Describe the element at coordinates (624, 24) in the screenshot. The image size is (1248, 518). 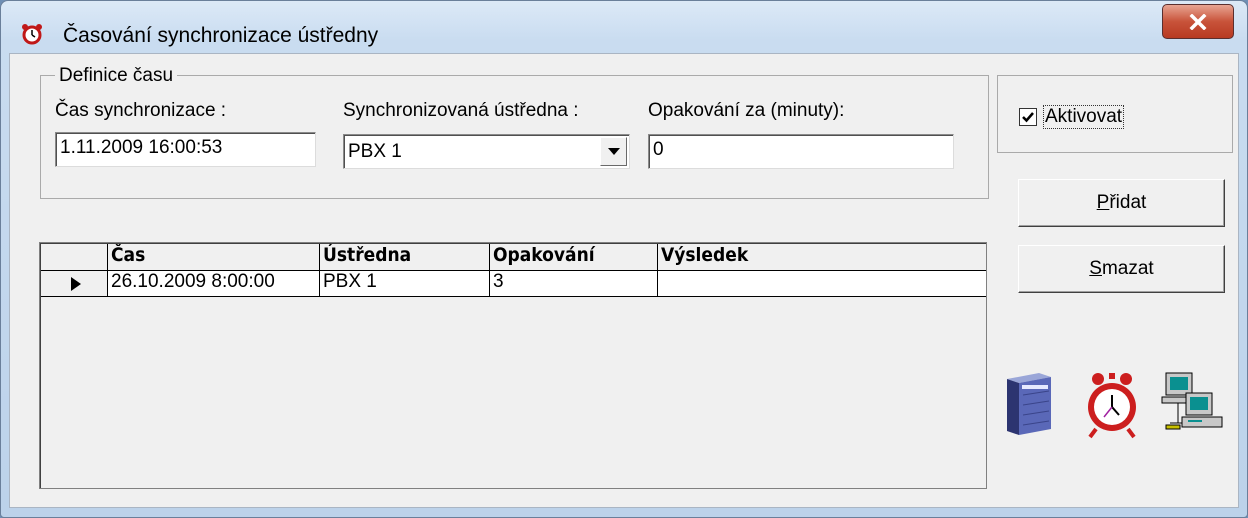
I see `title-bar: Časování synchronizace ústředny` at that location.